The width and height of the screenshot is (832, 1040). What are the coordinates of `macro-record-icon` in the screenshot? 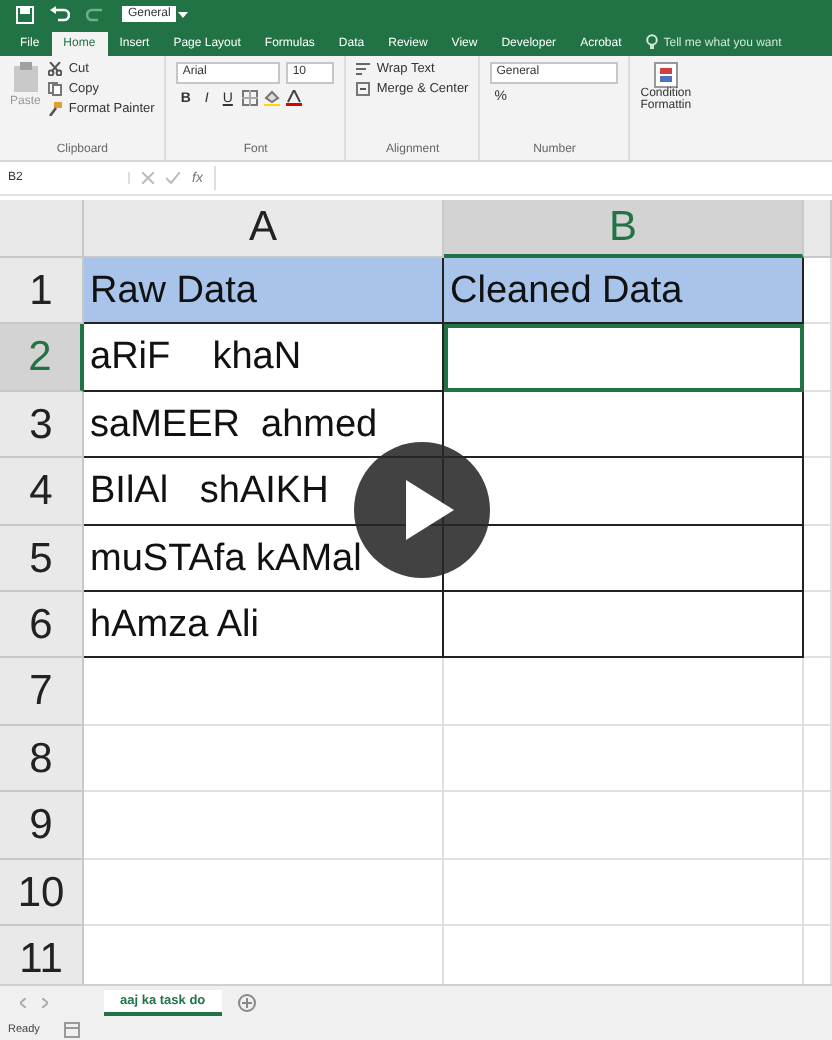 It's located at (71, 1030).